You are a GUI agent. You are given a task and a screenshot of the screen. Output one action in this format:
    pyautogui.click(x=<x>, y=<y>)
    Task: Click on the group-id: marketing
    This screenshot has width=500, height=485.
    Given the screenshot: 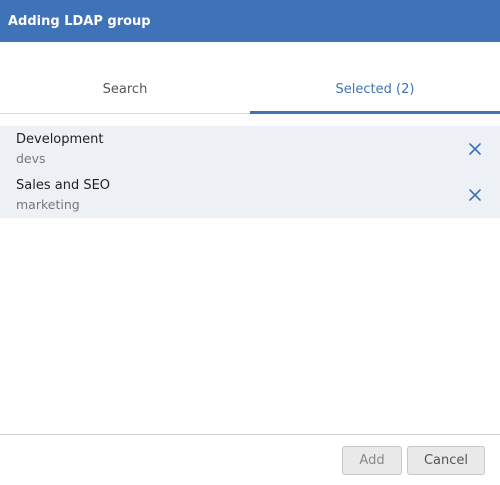 What is the action you would take?
    pyautogui.click(x=48, y=204)
    